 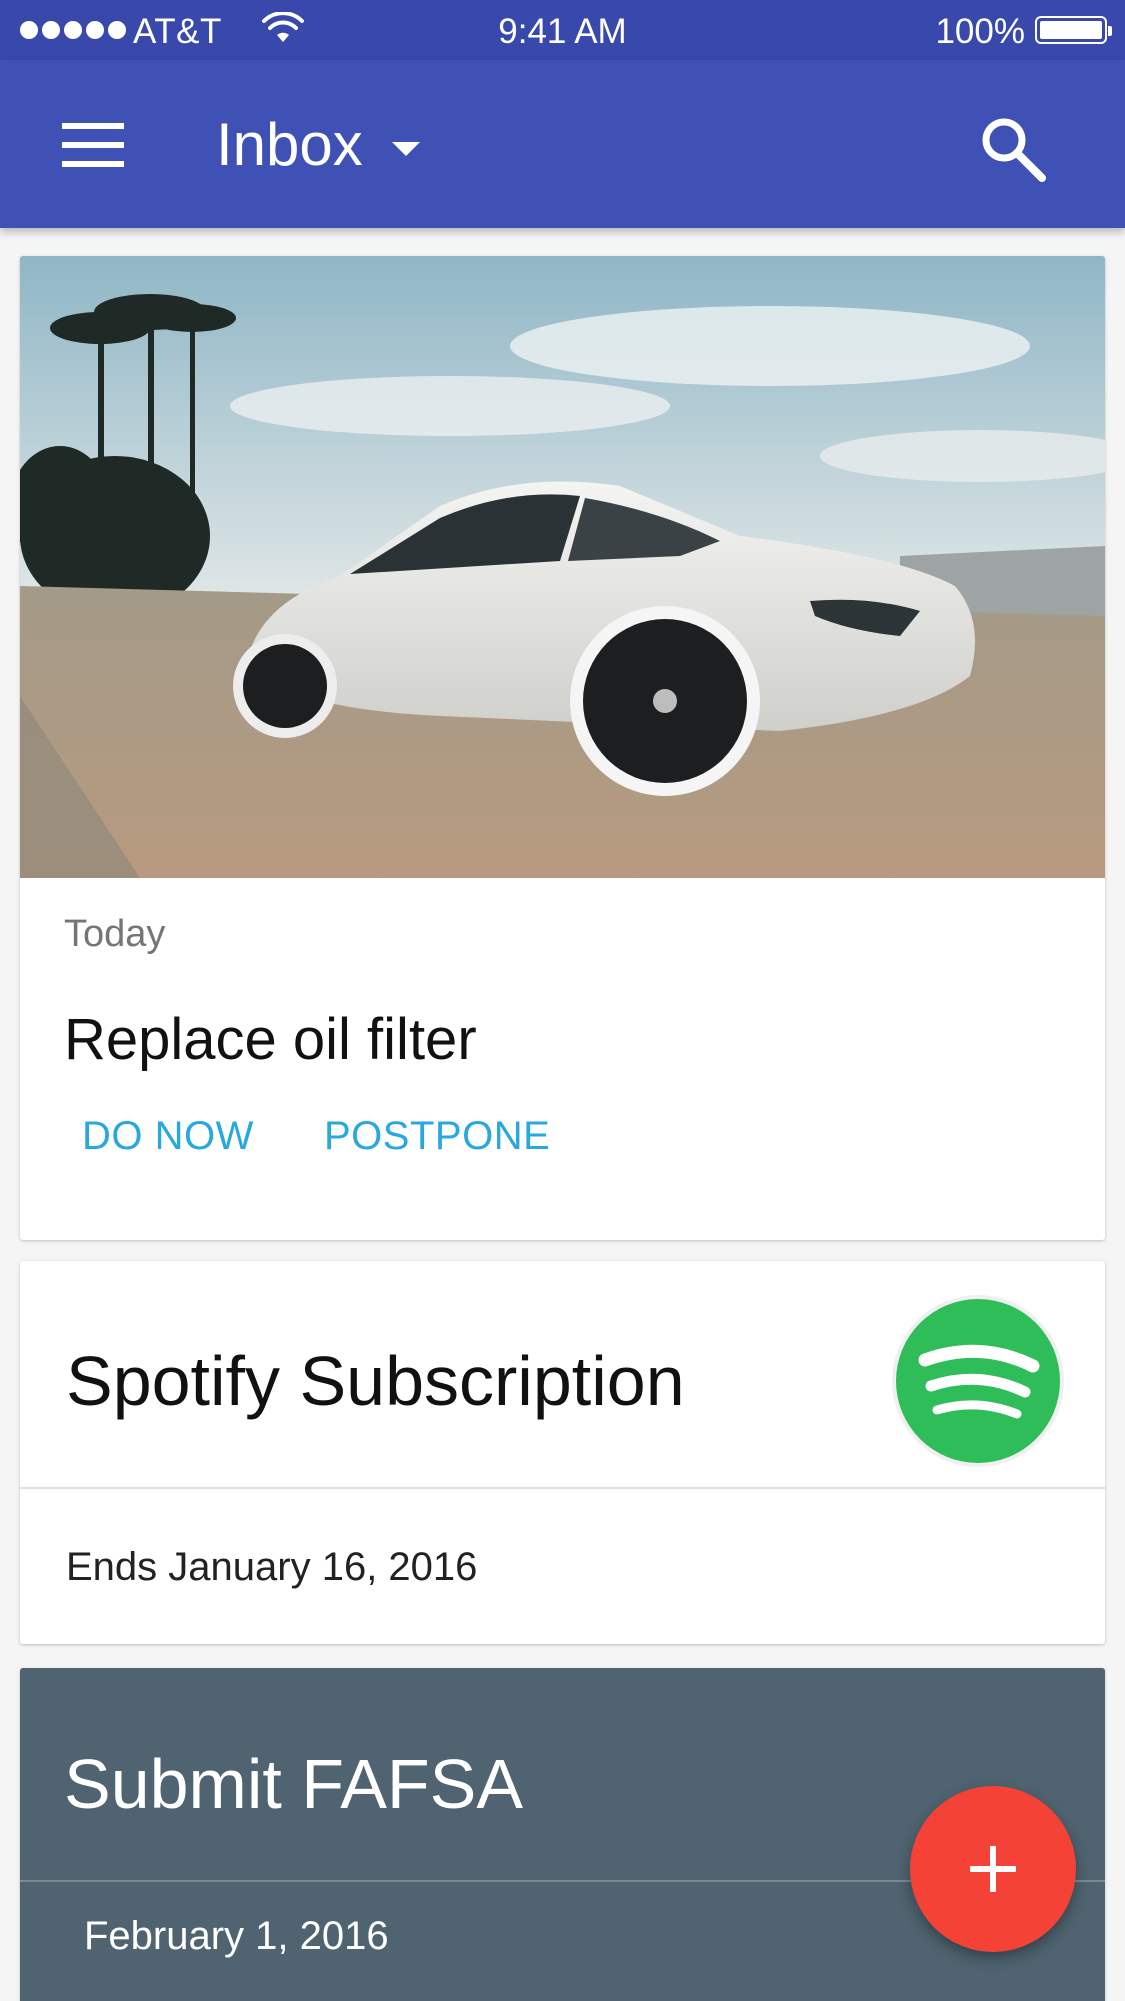 I want to click on task-title: Replace oil filter, so click(x=270, y=1039).